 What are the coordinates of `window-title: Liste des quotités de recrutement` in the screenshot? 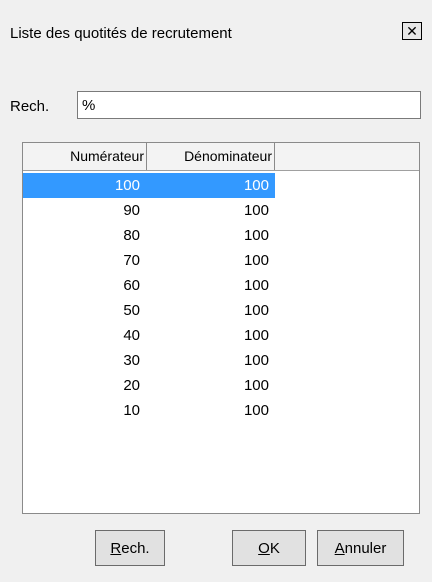 It's located at (121, 33).